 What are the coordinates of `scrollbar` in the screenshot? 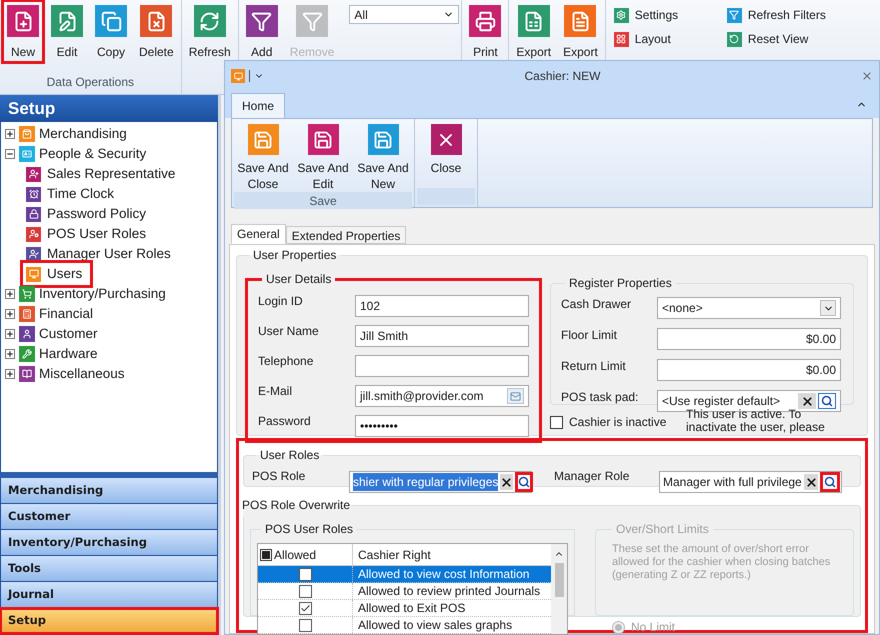 It's located at (559, 589).